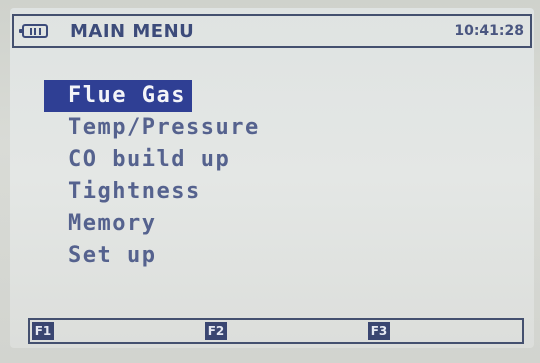  What do you see at coordinates (118, 96) in the screenshot?
I see `menu-item-flue-gas: Flue Gas` at bounding box center [118, 96].